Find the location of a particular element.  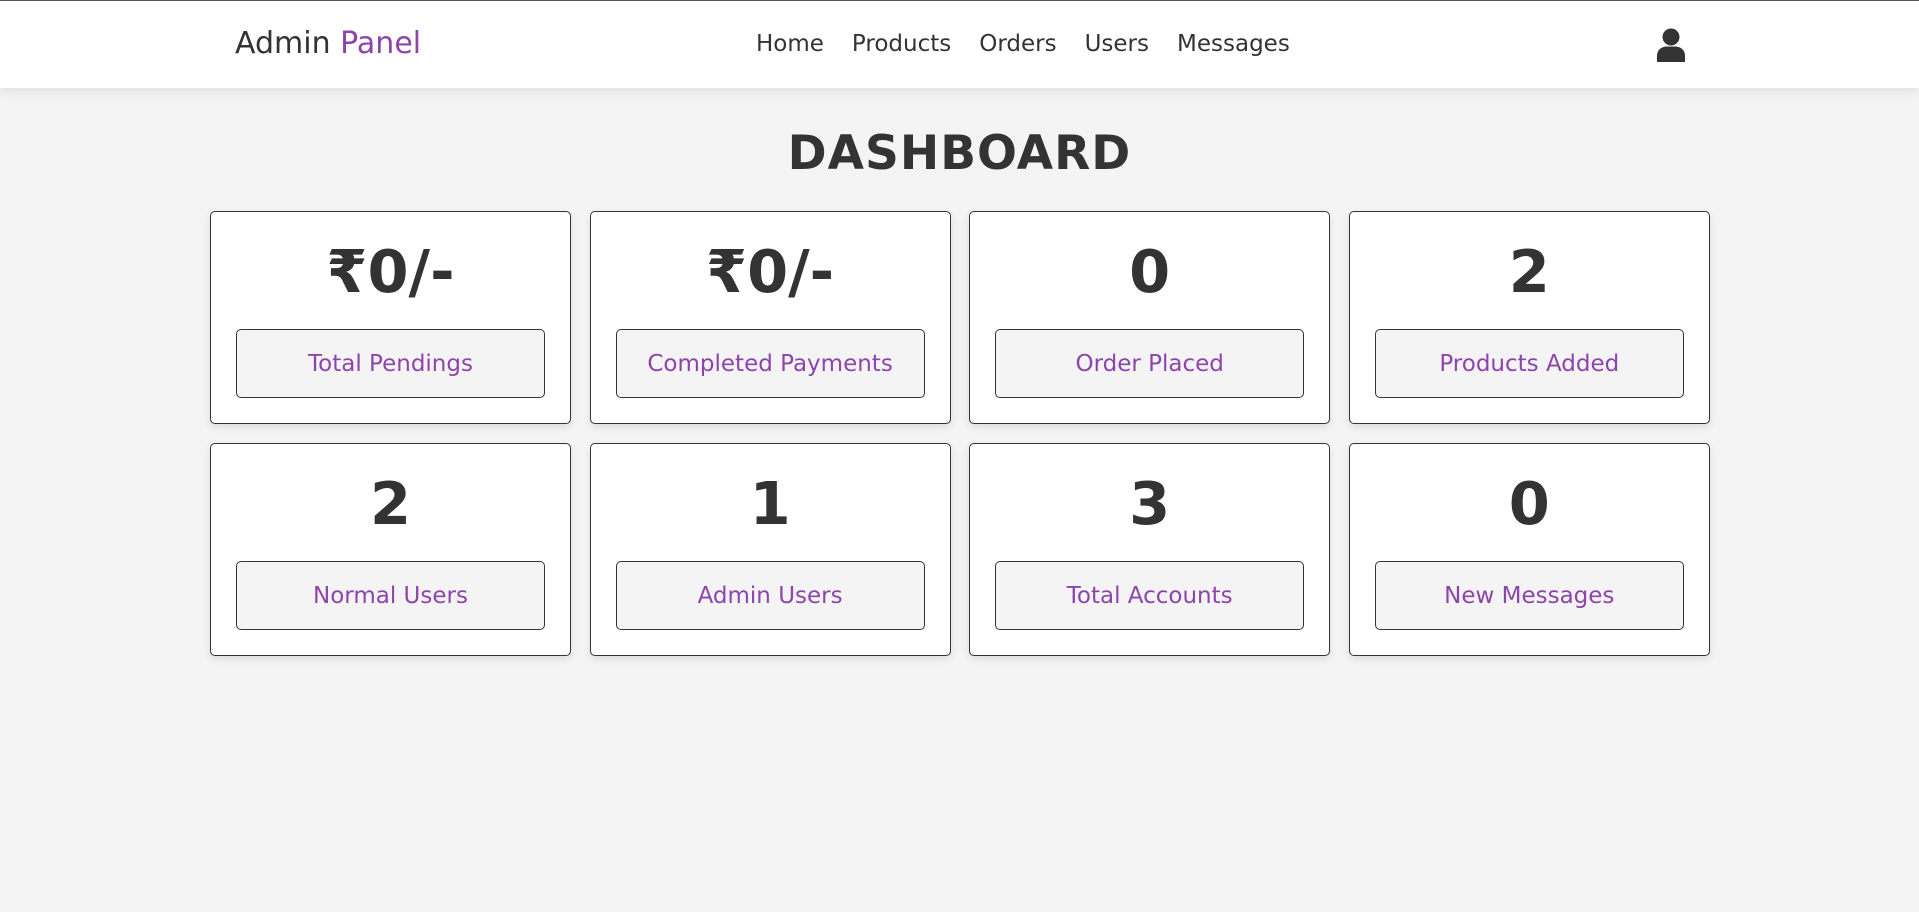

total-pendings-button: Total Pendings is located at coordinates (390, 363).